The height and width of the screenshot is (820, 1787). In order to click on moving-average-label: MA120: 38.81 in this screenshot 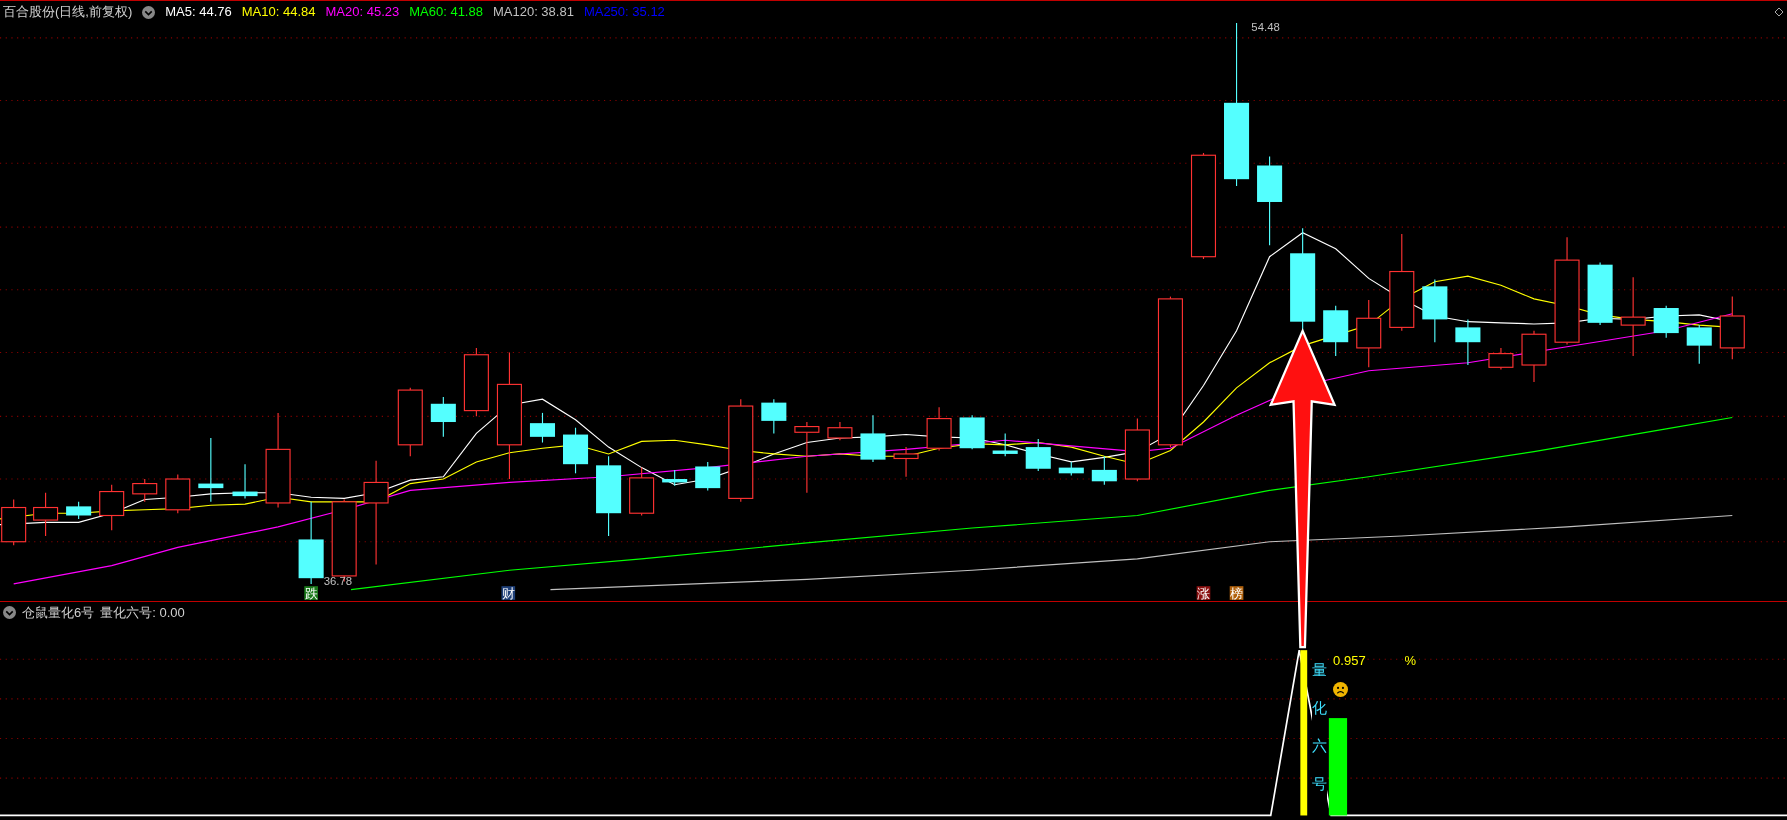, I will do `click(533, 12)`.